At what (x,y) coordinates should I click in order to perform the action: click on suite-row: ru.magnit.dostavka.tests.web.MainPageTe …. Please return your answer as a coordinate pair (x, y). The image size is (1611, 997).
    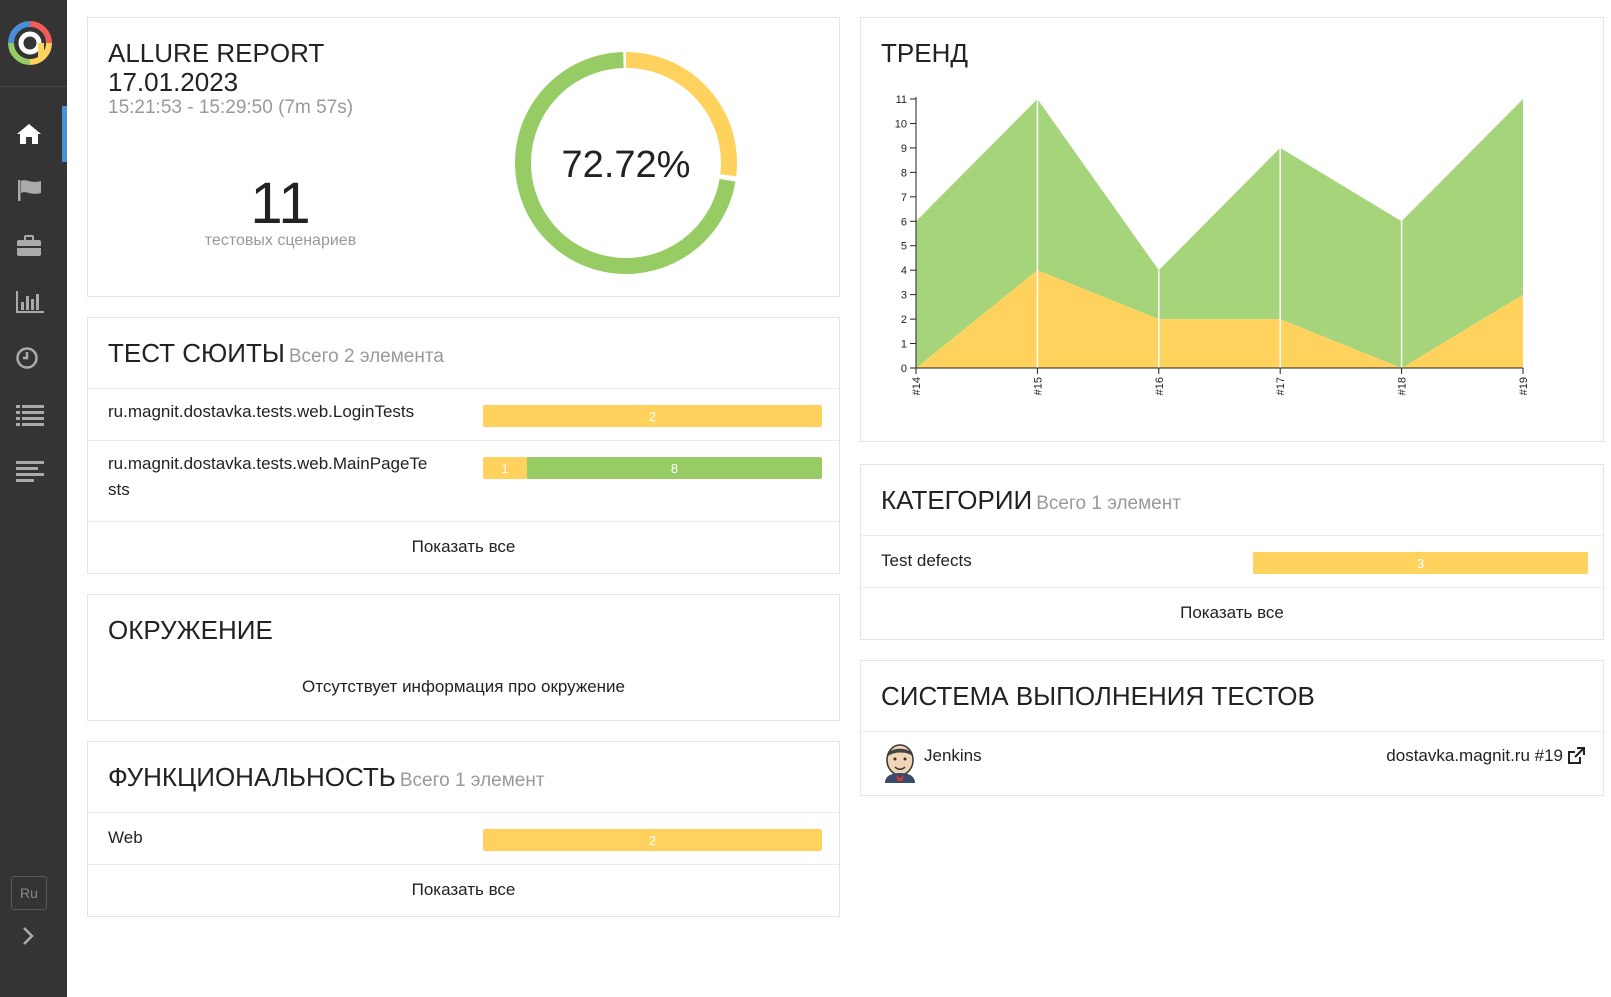
    Looking at the image, I should click on (463, 479).